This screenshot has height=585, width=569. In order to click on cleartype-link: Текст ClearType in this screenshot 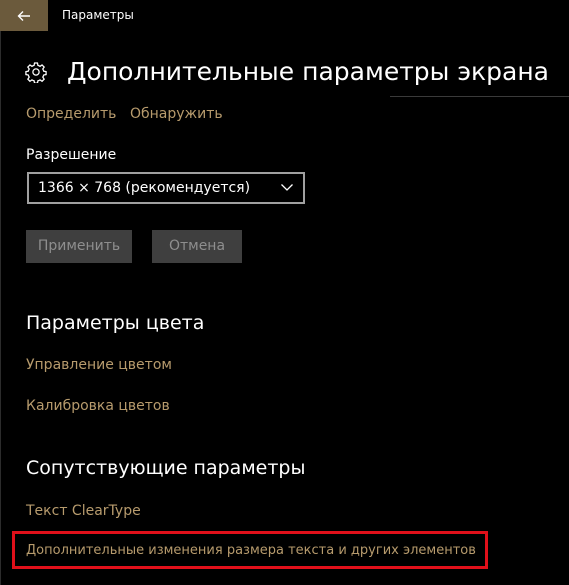, I will do `click(83, 511)`.